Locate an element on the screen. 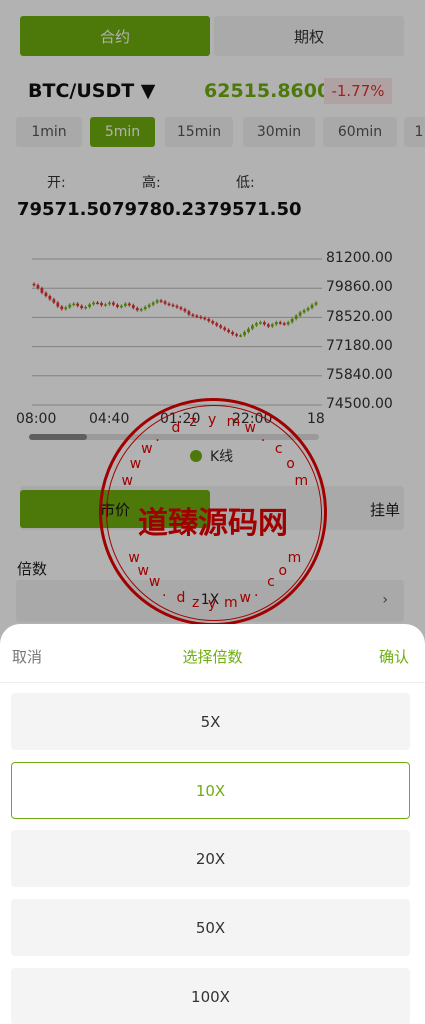 The image size is (425, 1024). divider is located at coordinates (212, 682).